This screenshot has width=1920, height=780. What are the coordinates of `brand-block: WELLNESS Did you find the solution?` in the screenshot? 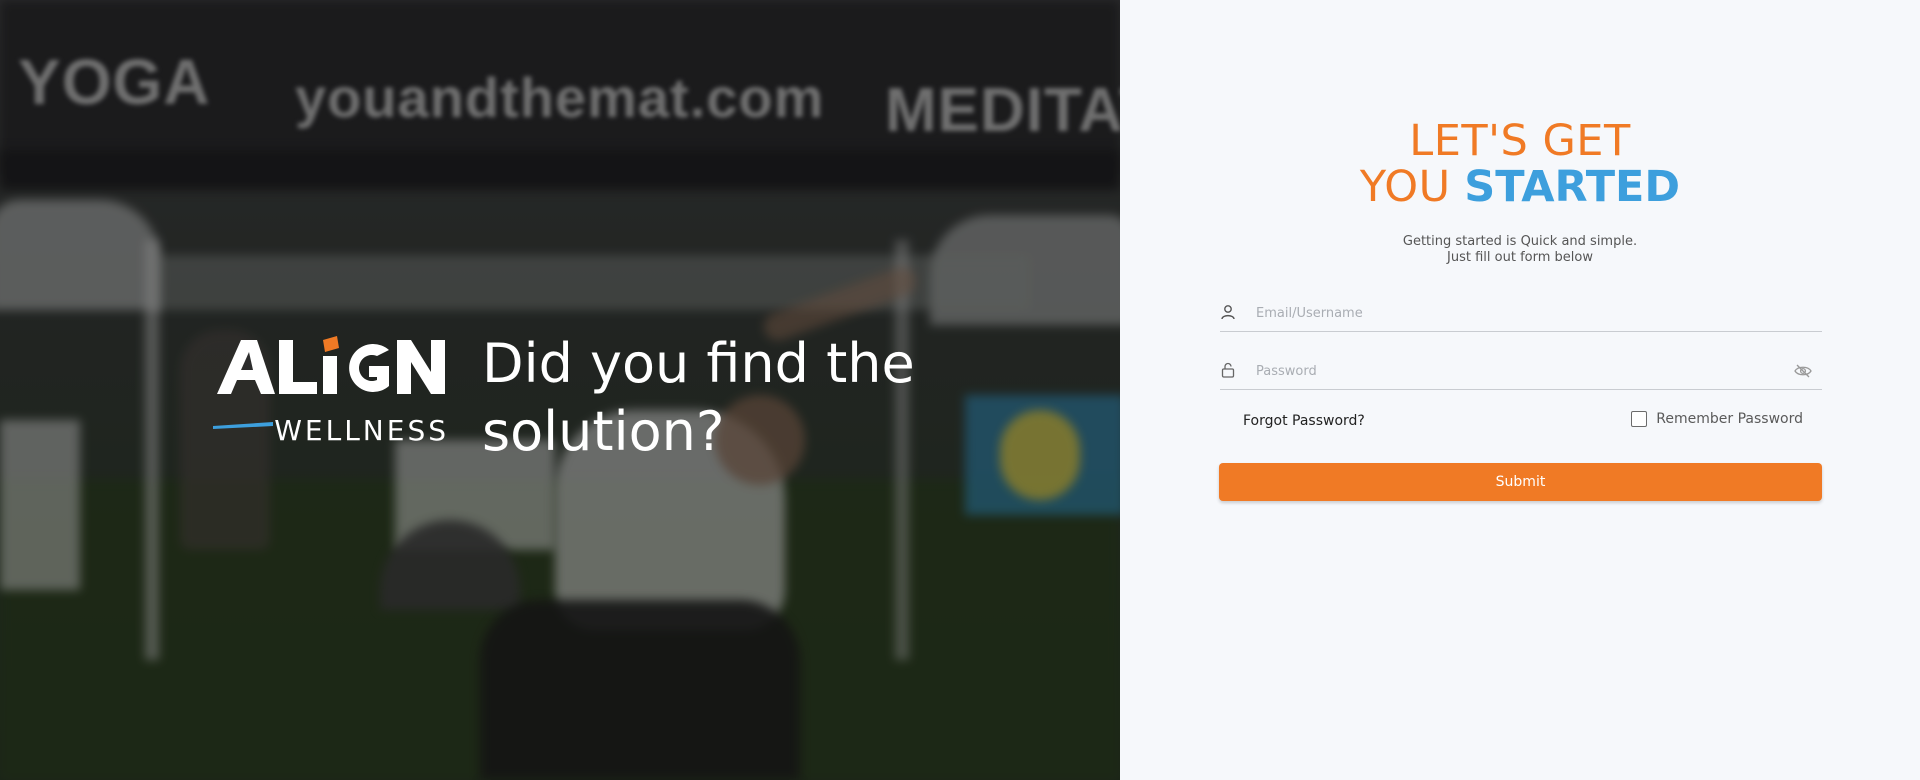 It's located at (587, 398).